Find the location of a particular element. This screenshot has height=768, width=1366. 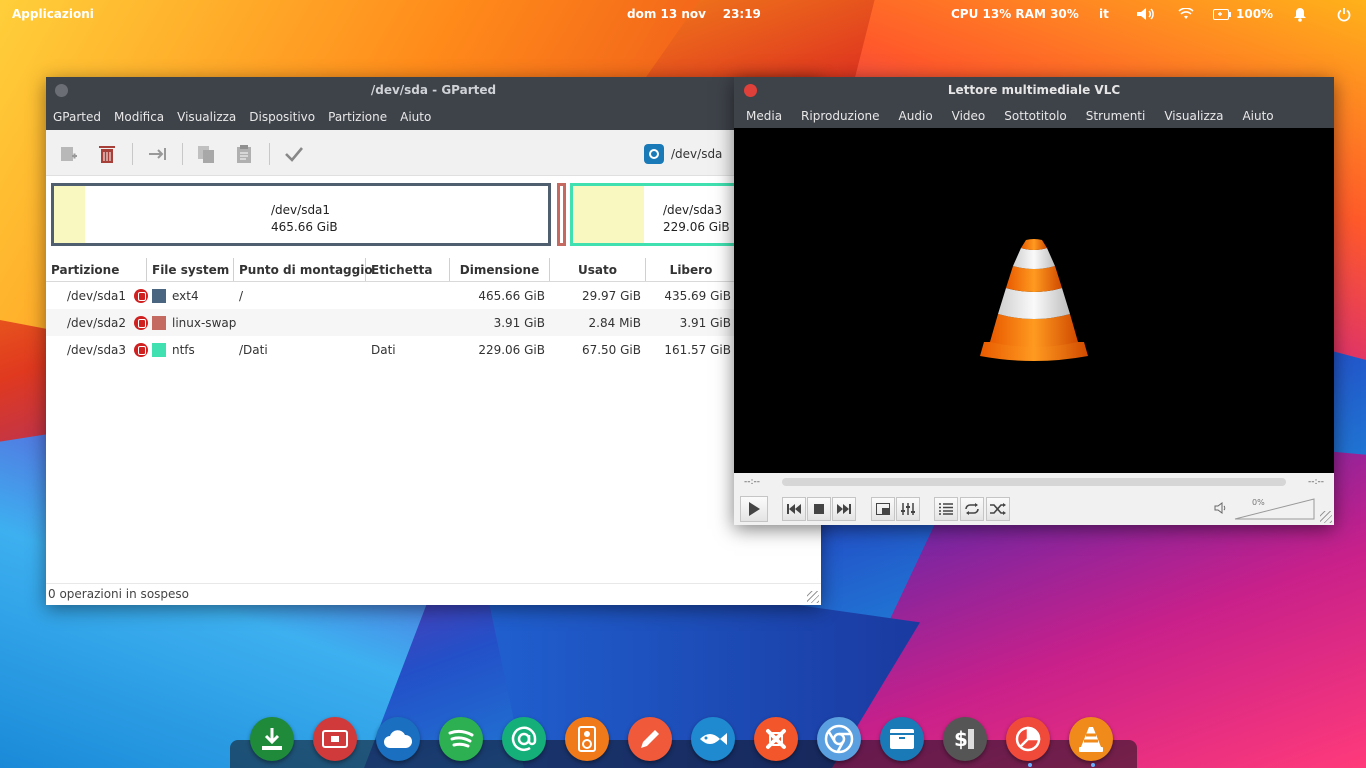

gparted-titlebar: /dev/sda - GParted is located at coordinates (433, 90).